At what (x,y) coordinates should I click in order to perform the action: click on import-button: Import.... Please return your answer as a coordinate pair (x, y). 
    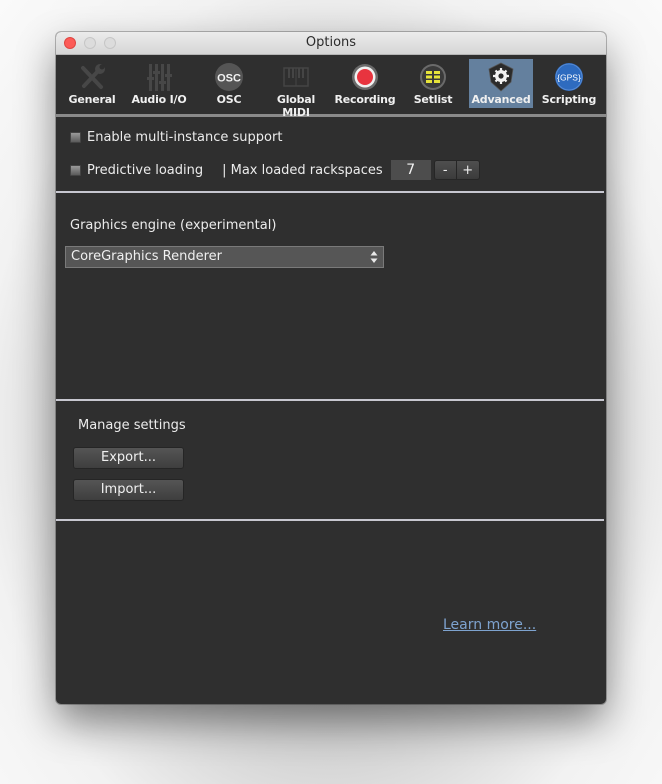
    Looking at the image, I should click on (128, 490).